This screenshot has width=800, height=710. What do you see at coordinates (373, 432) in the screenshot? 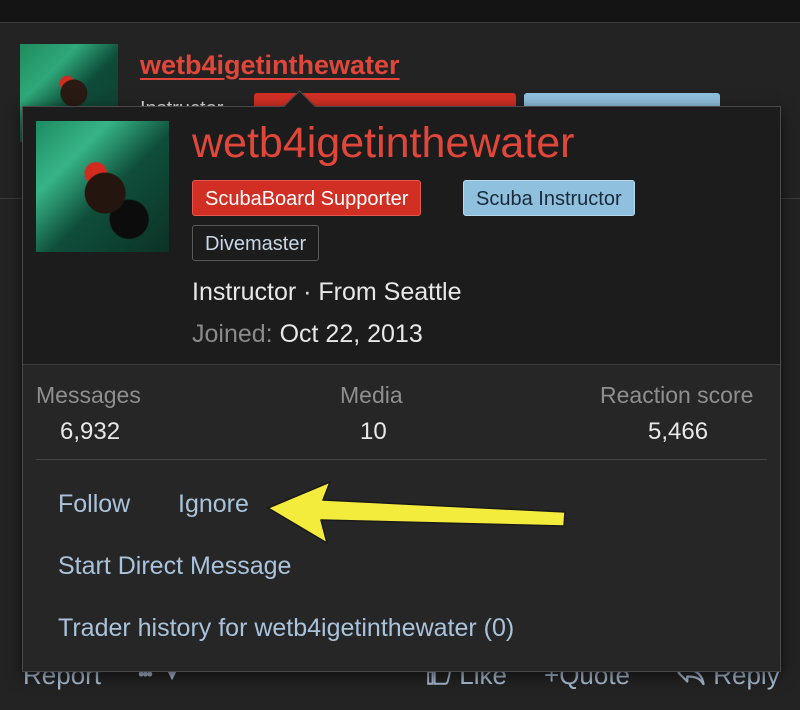
I see `stat-media-value: 10` at bounding box center [373, 432].